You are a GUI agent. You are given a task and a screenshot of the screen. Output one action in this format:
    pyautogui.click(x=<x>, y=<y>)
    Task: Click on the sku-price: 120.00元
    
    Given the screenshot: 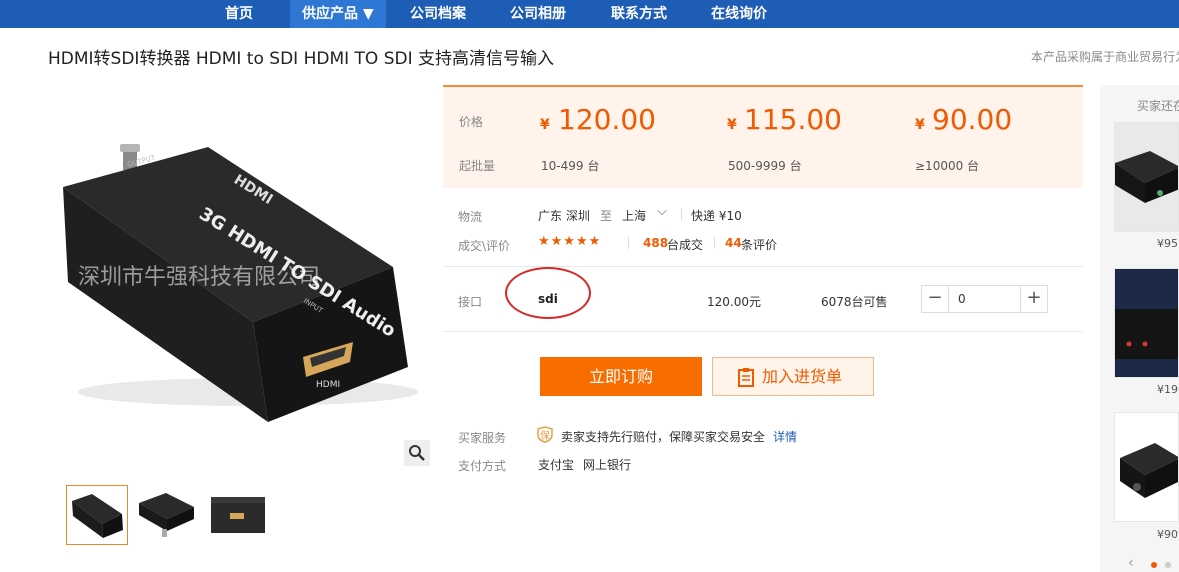 What is the action you would take?
    pyautogui.click(x=734, y=302)
    